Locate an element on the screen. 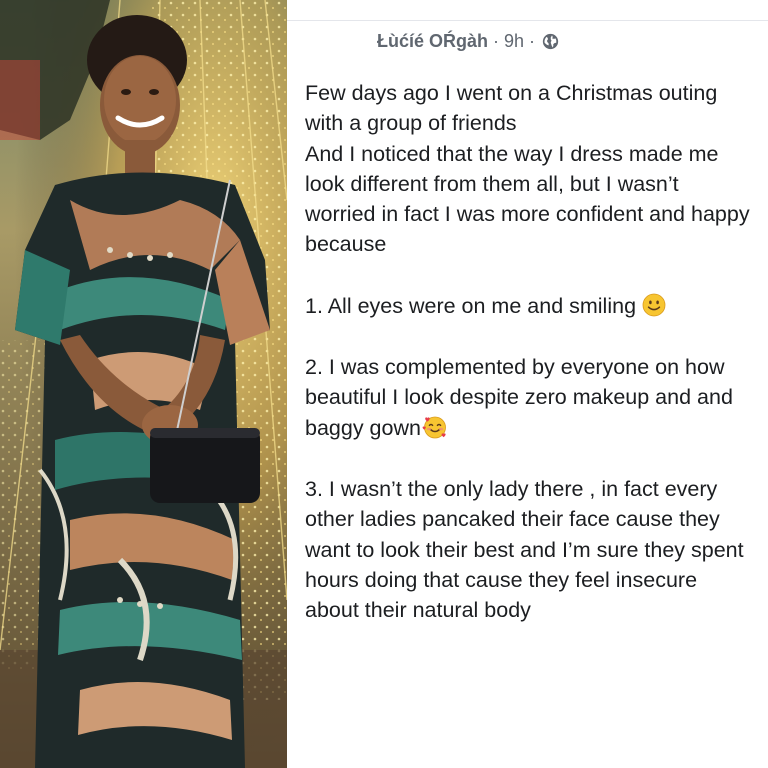 The image size is (768, 768). post-header: Łùćíé ОŔgàh · 9h · is located at coordinates (468, 41).